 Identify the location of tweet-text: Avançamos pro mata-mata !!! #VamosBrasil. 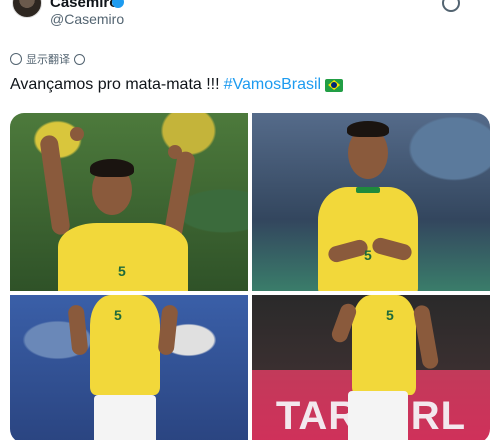
(177, 85).